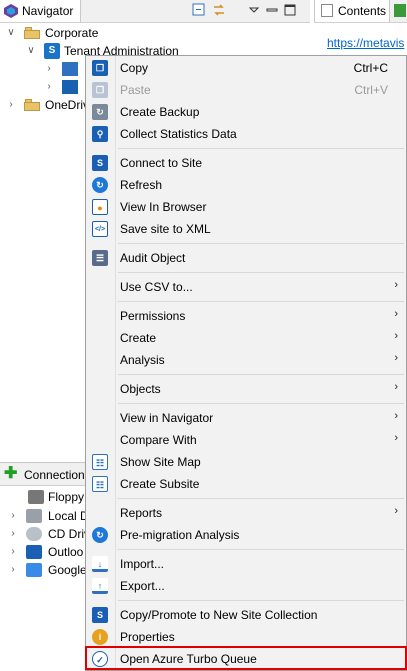 This screenshot has width=407, height=671. I want to click on connections-tab-label: Connection, so click(54, 475).